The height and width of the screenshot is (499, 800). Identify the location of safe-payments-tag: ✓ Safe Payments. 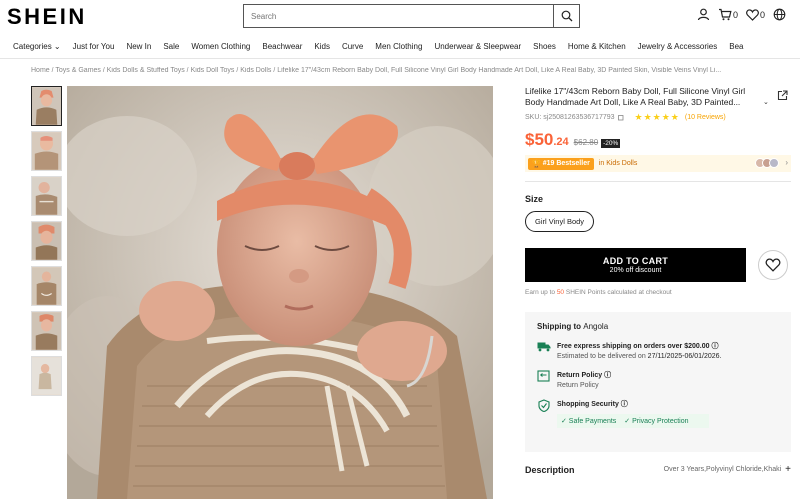
(589, 421).